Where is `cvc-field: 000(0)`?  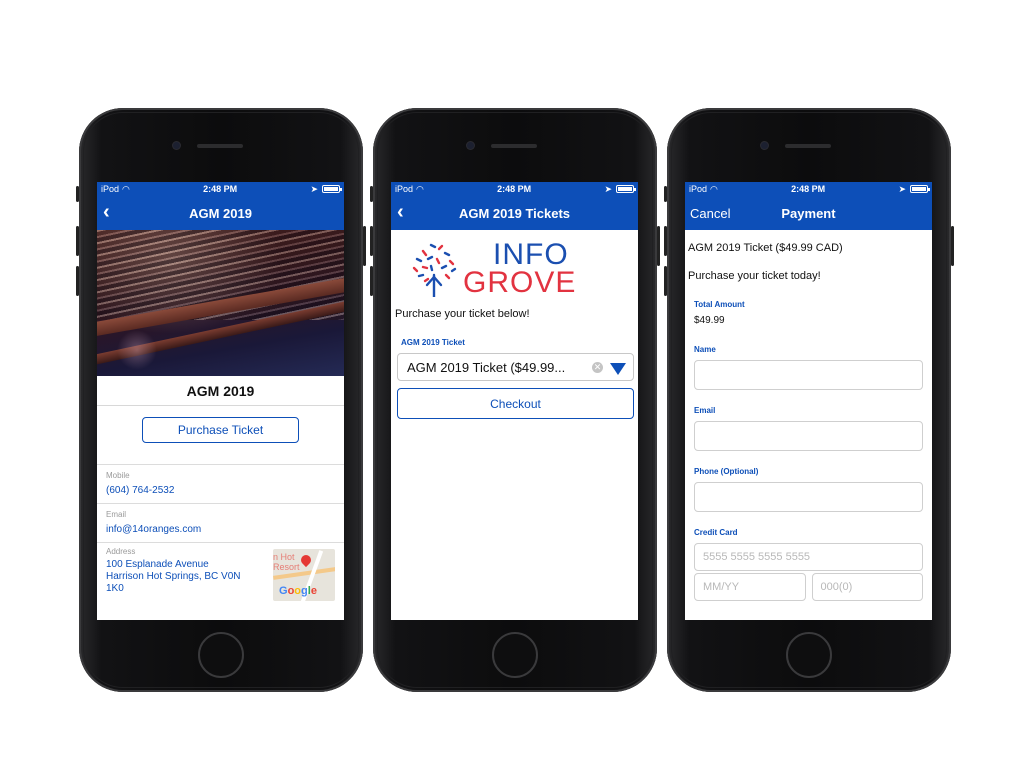 cvc-field: 000(0) is located at coordinates (867, 587).